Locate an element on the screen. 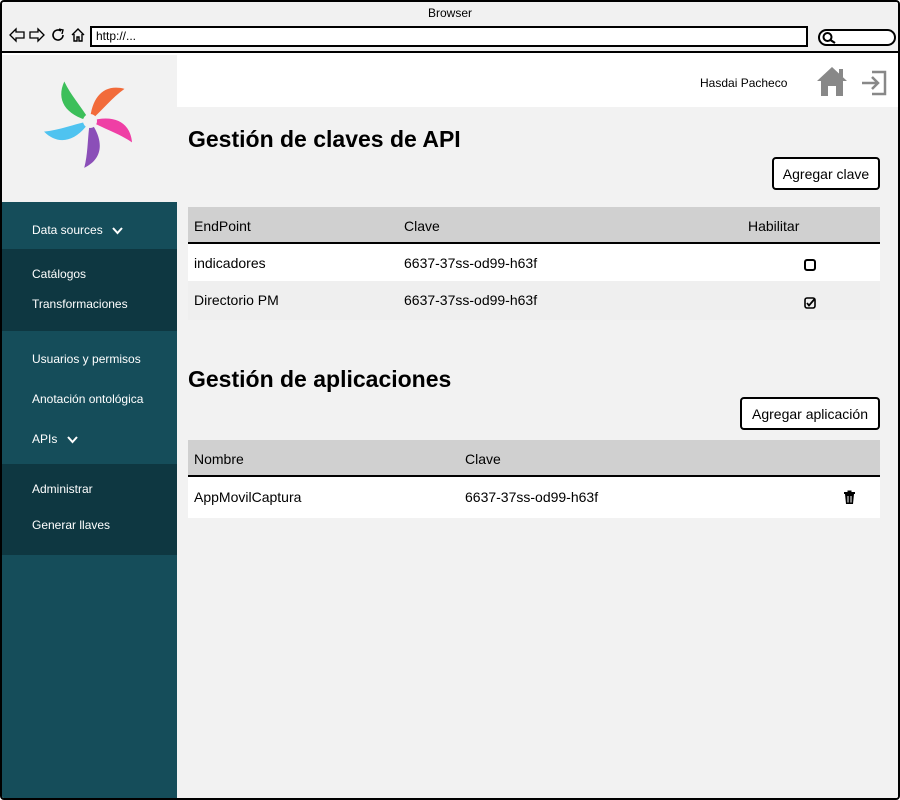 This screenshot has width=900, height=800. add-key-button: Agregar clave is located at coordinates (826, 173).